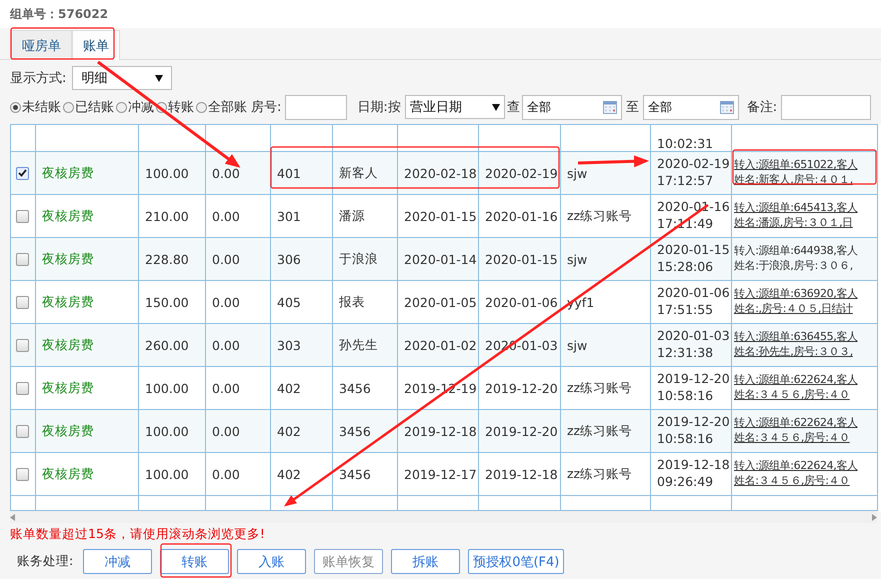 This screenshot has width=881, height=579. Describe the element at coordinates (358, 258) in the screenshot. I see `table-cell: 于浪浪` at that location.